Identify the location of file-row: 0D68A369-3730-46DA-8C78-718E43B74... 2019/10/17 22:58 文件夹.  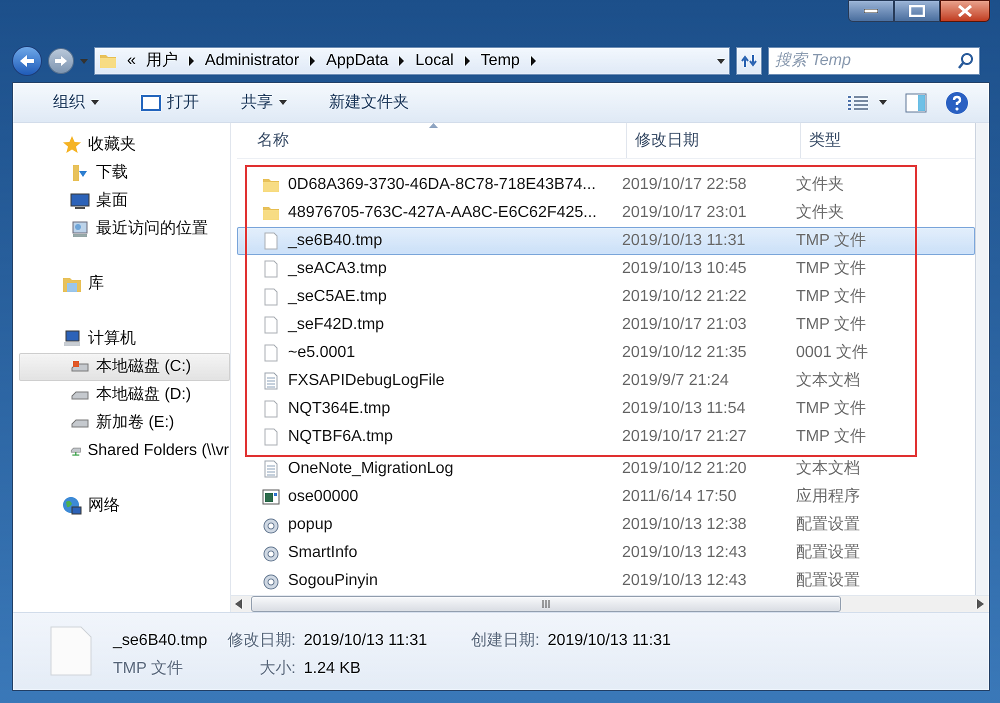
(606, 185).